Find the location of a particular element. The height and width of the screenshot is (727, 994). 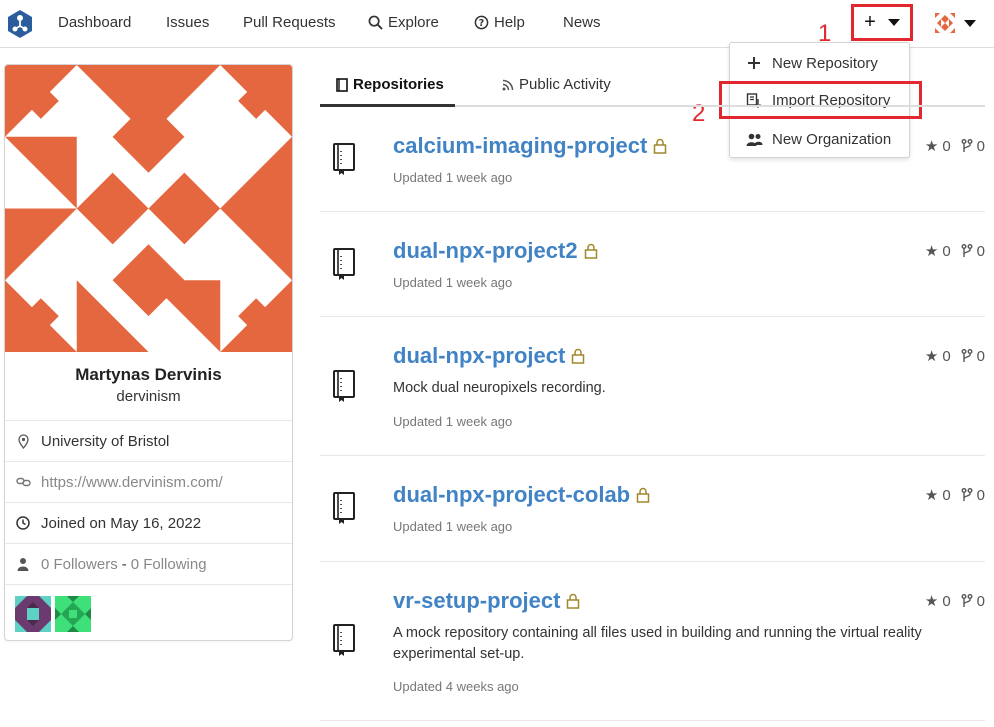

tab-public-activity: Public Activity is located at coordinates (556, 84).